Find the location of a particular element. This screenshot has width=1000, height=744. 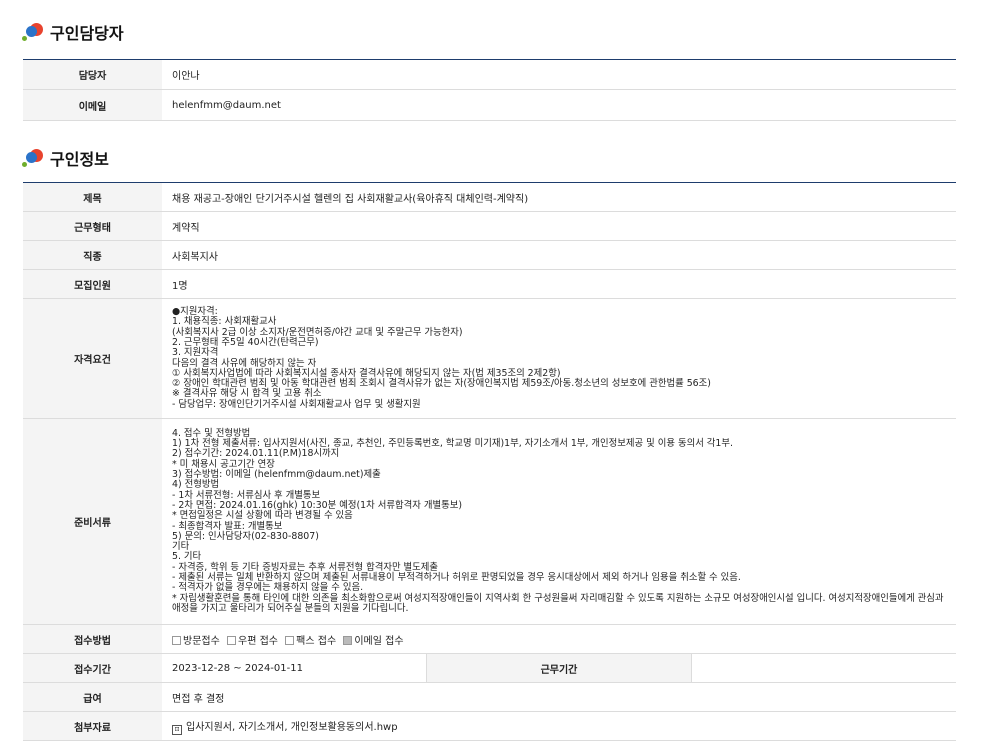

table-row: 직종 사회복지사 is located at coordinates (489, 255).